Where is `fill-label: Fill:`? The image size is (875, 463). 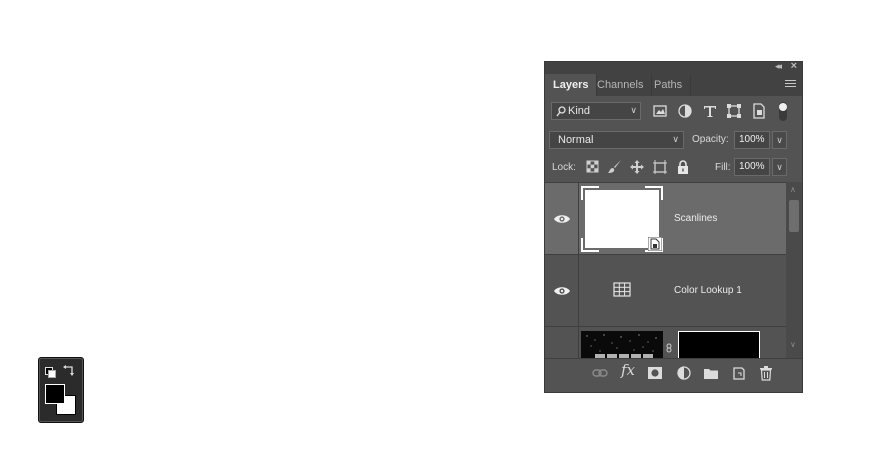
fill-label: Fill: is located at coordinates (723, 167).